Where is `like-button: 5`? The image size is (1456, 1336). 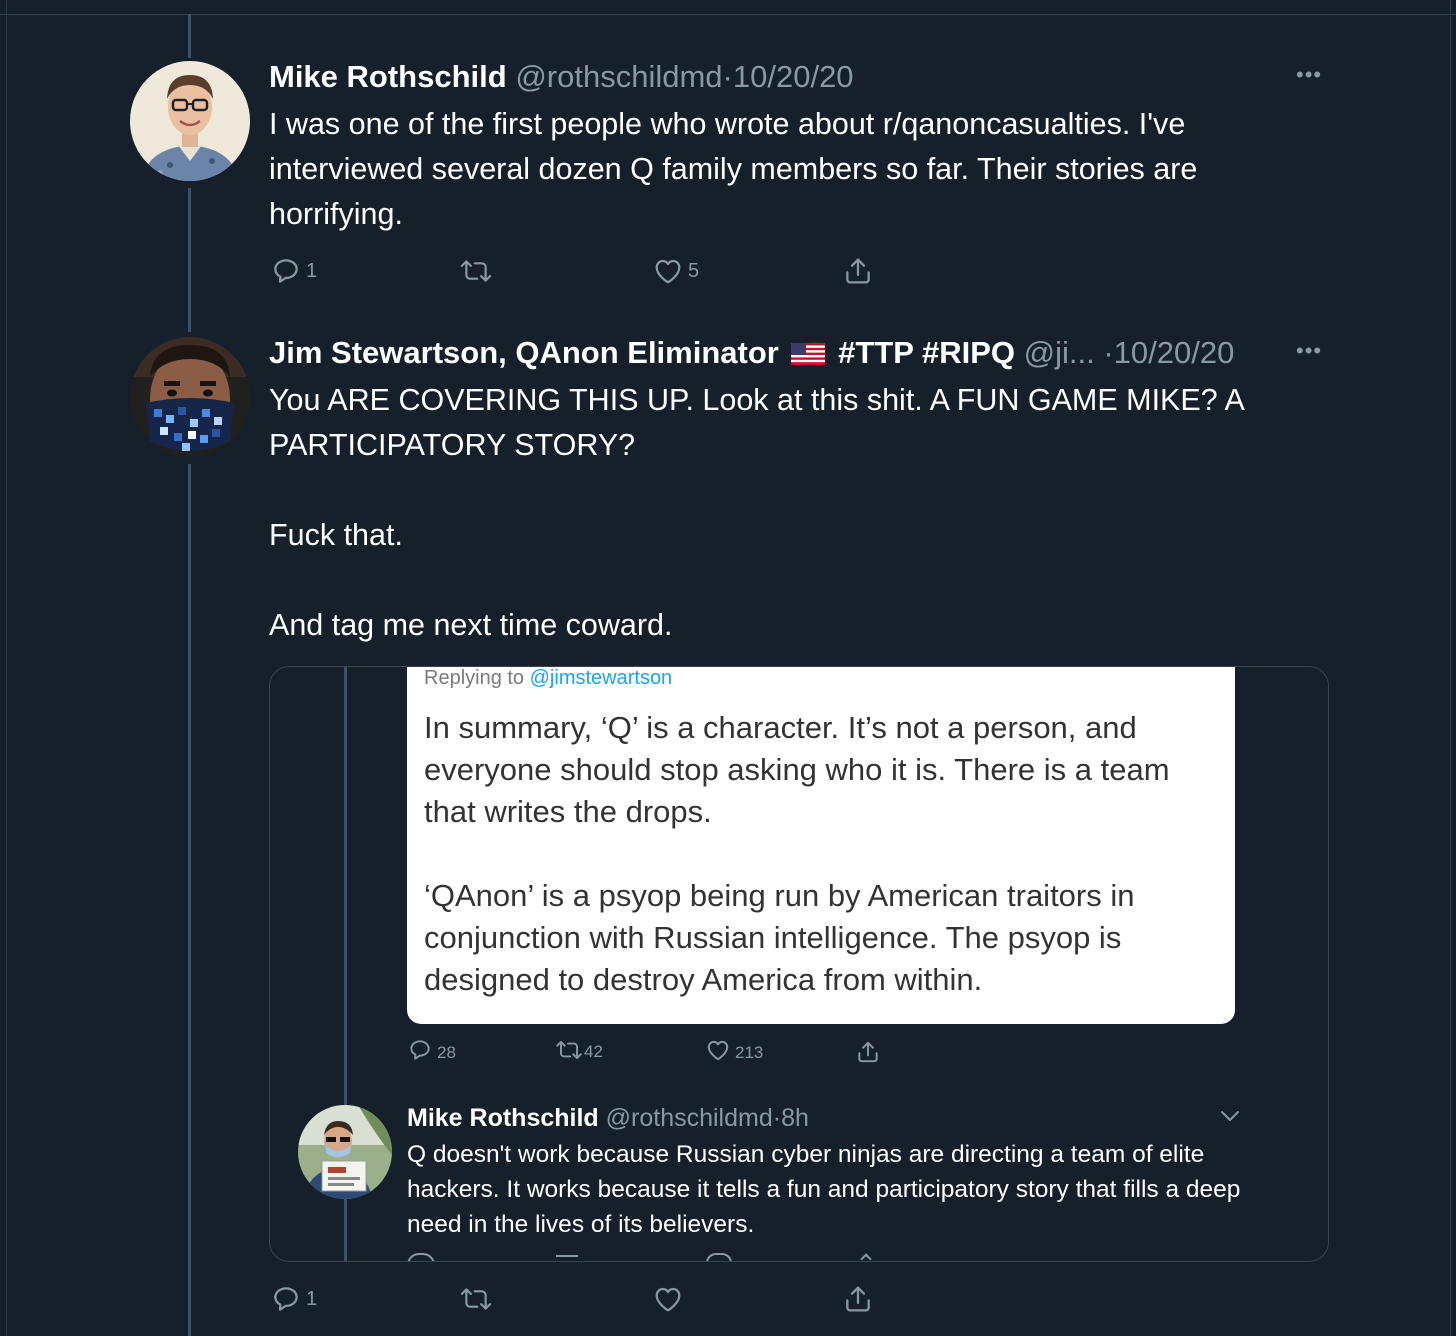 like-button: 5 is located at coordinates (675, 271).